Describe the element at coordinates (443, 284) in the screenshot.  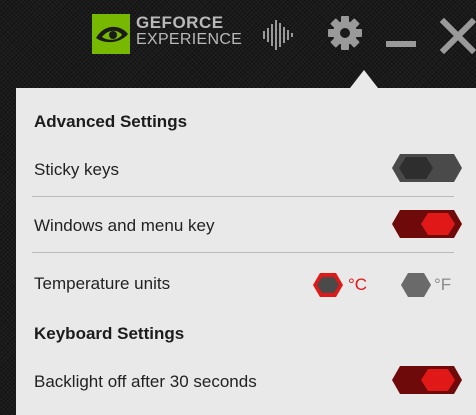
I see `fahrenheit-label: °F` at that location.